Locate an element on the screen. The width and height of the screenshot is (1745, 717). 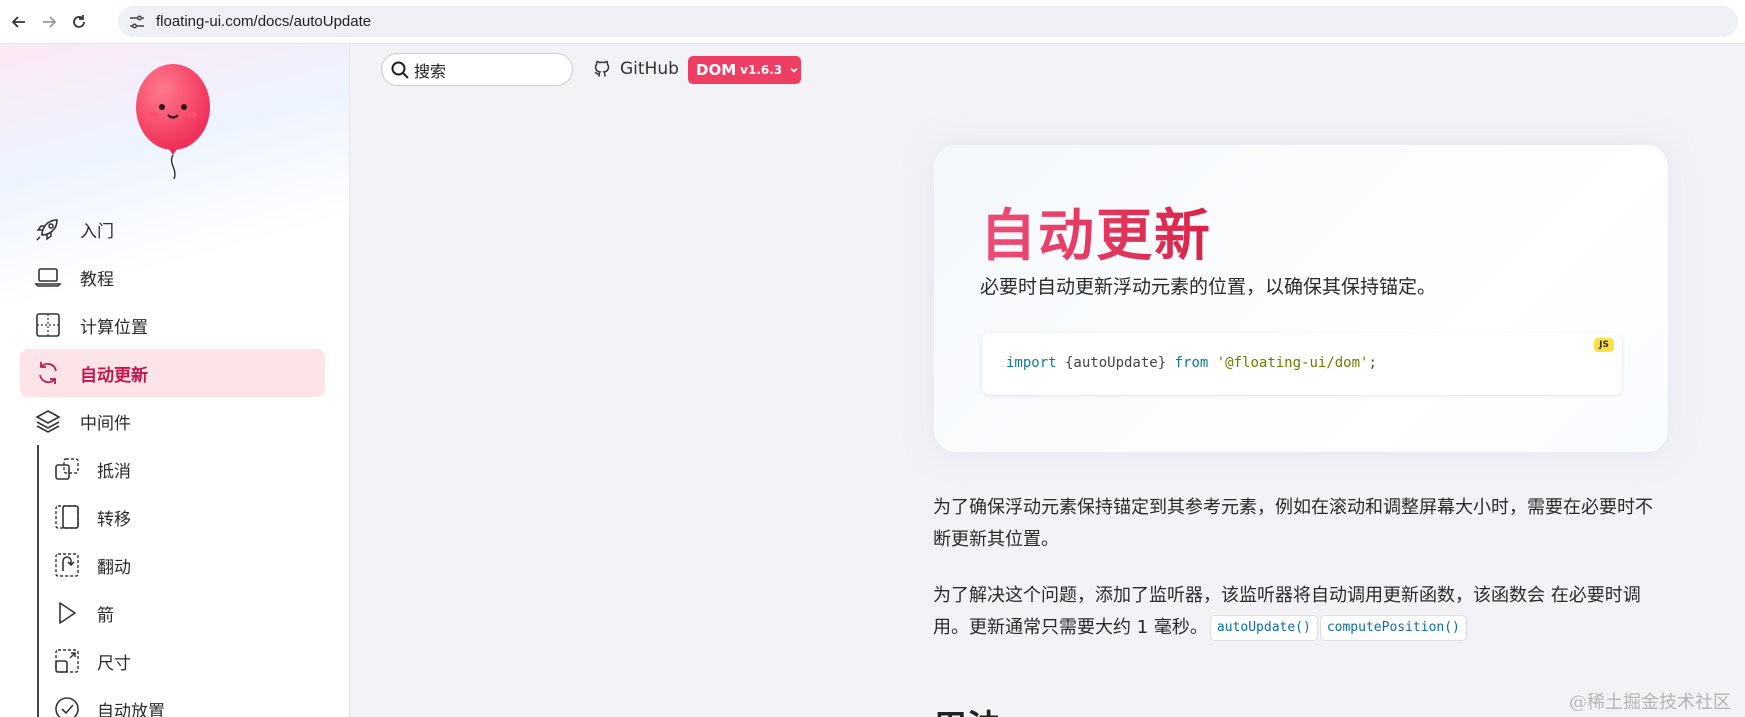
usage-heading: 用法 is located at coordinates (967, 708).